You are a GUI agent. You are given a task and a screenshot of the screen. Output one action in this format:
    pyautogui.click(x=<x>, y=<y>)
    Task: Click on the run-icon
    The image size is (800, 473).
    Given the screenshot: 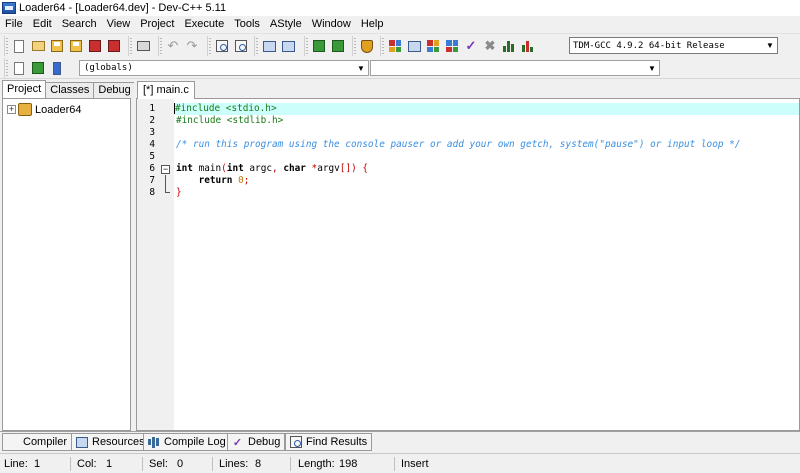 What is the action you would take?
    pyautogui.click(x=414, y=46)
    